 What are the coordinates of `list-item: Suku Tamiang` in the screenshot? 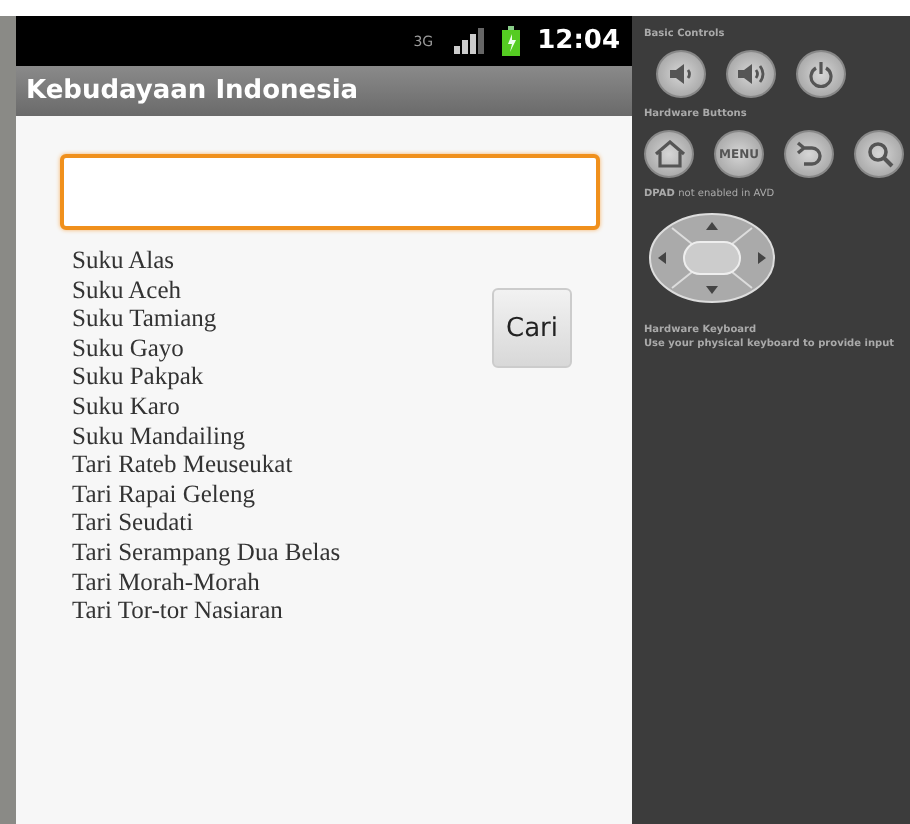 It's located at (282, 319).